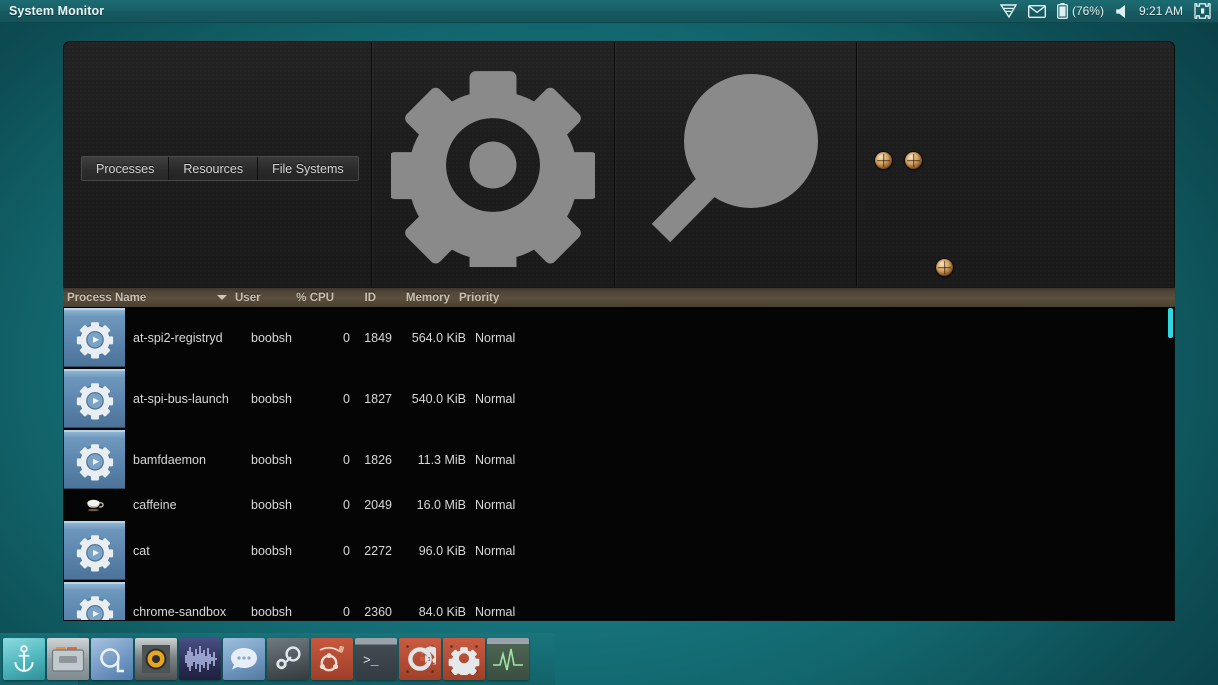  I want to click on column-header-id: ID, so click(355, 298).